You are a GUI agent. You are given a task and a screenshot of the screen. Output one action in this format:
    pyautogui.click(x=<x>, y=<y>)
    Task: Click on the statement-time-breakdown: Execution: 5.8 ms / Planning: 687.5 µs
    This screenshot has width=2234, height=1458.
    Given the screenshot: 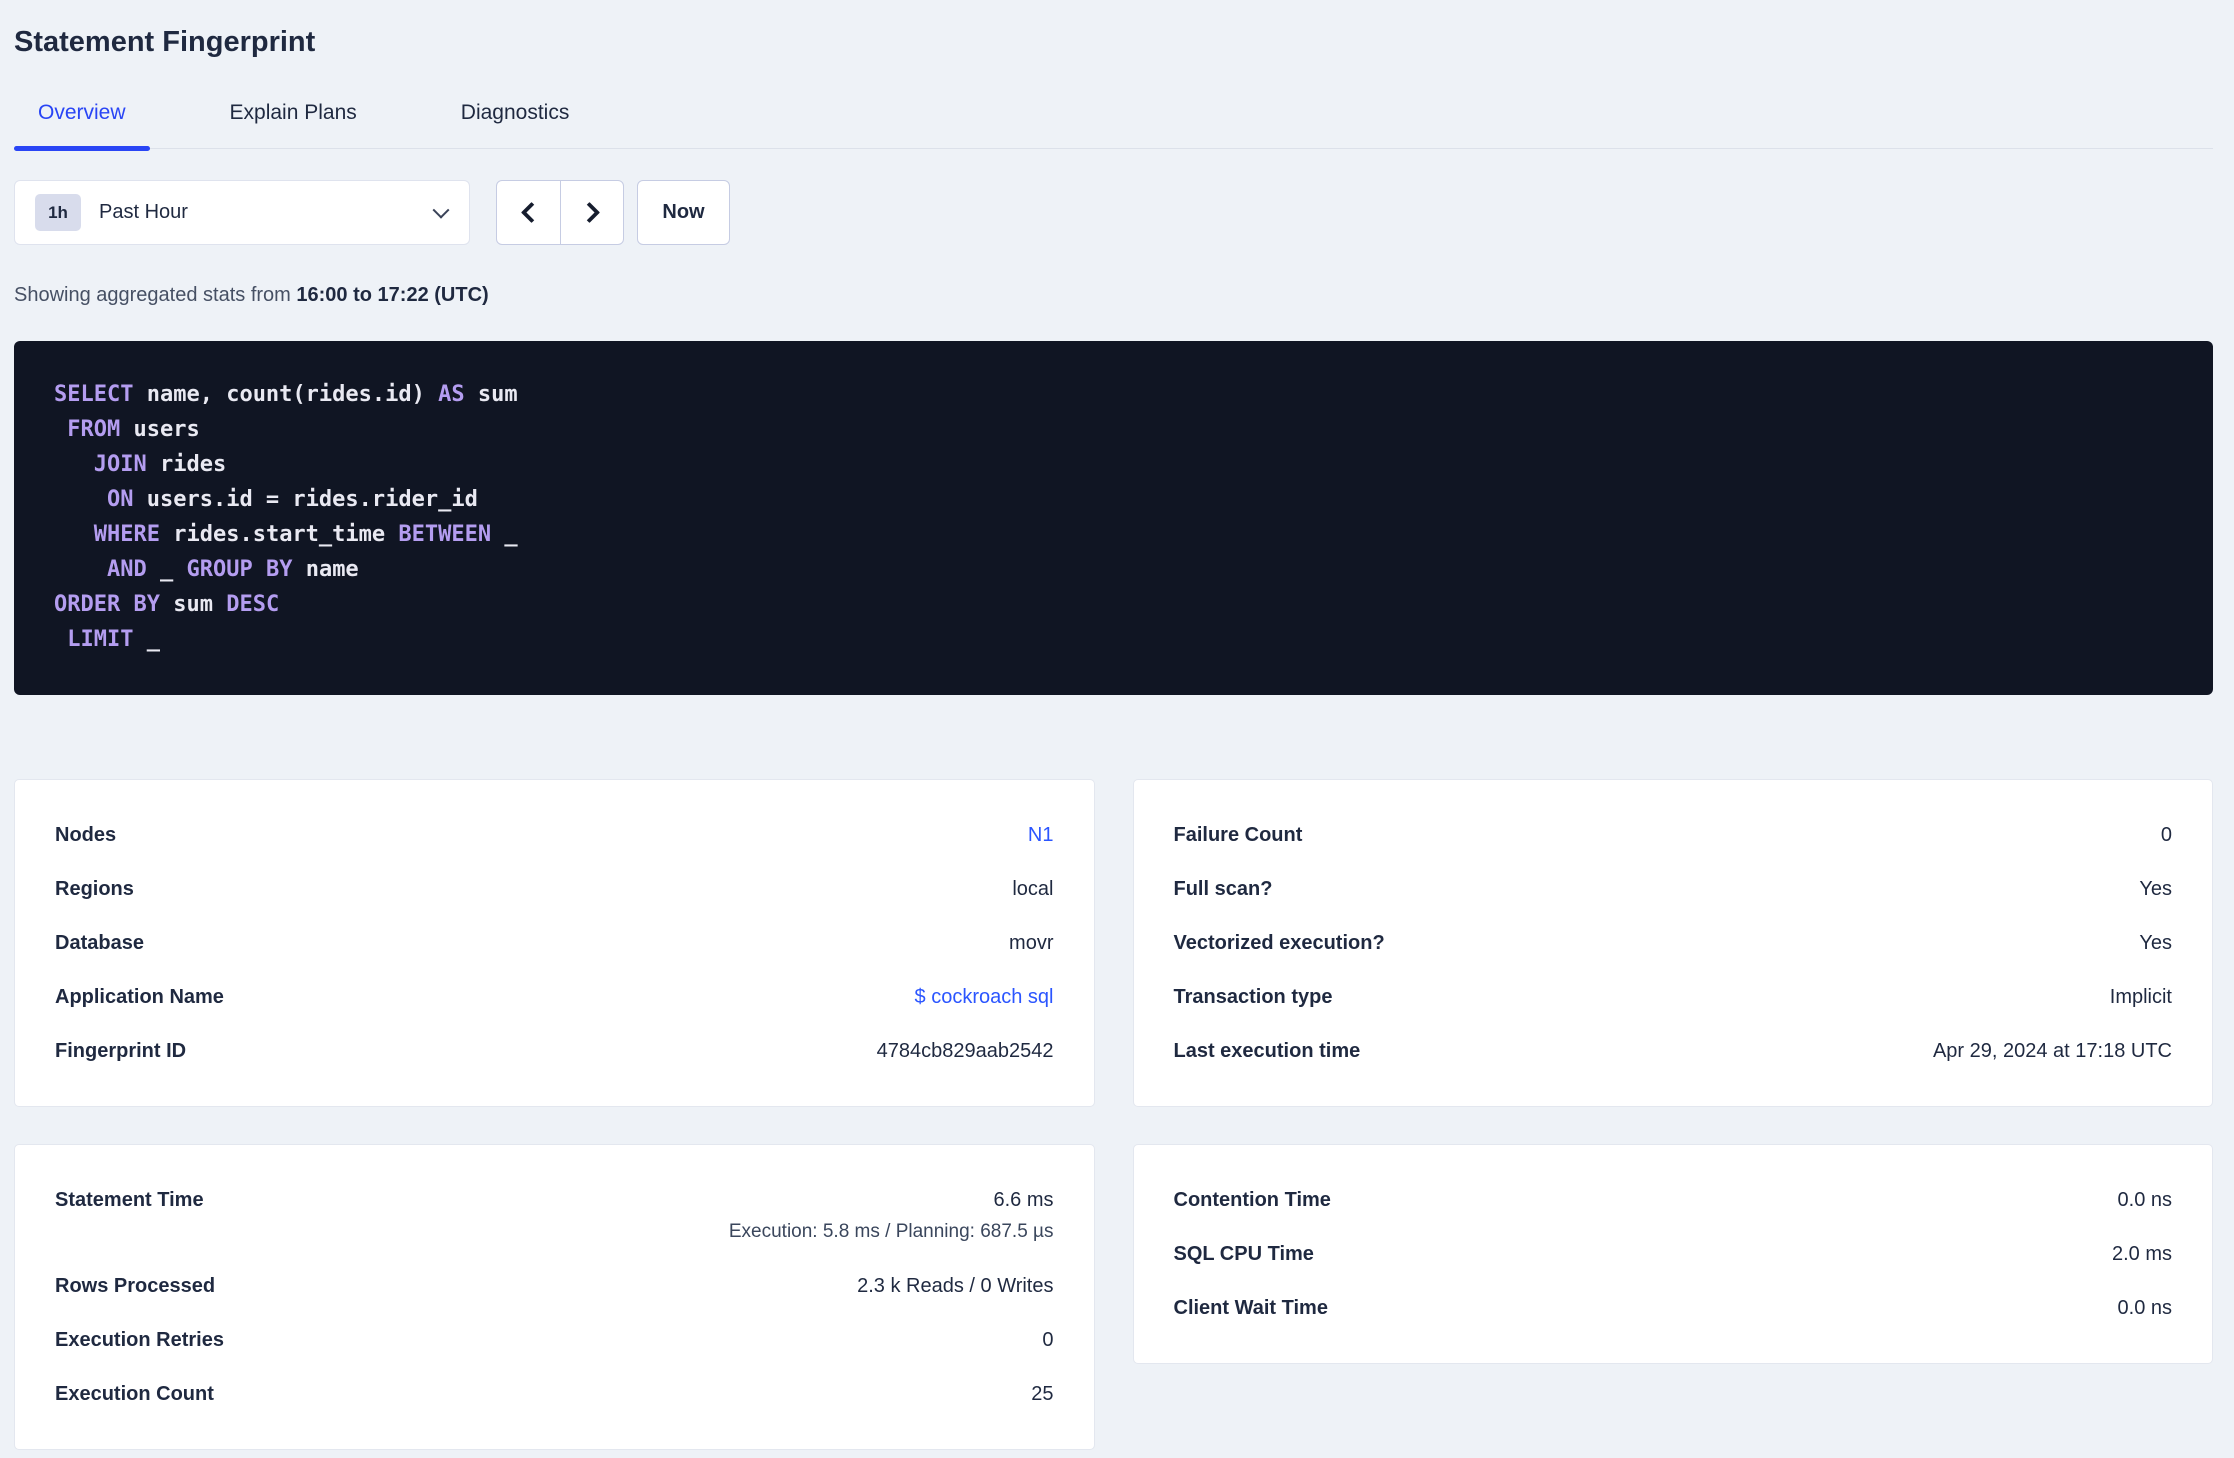 What is the action you would take?
    pyautogui.click(x=891, y=1231)
    